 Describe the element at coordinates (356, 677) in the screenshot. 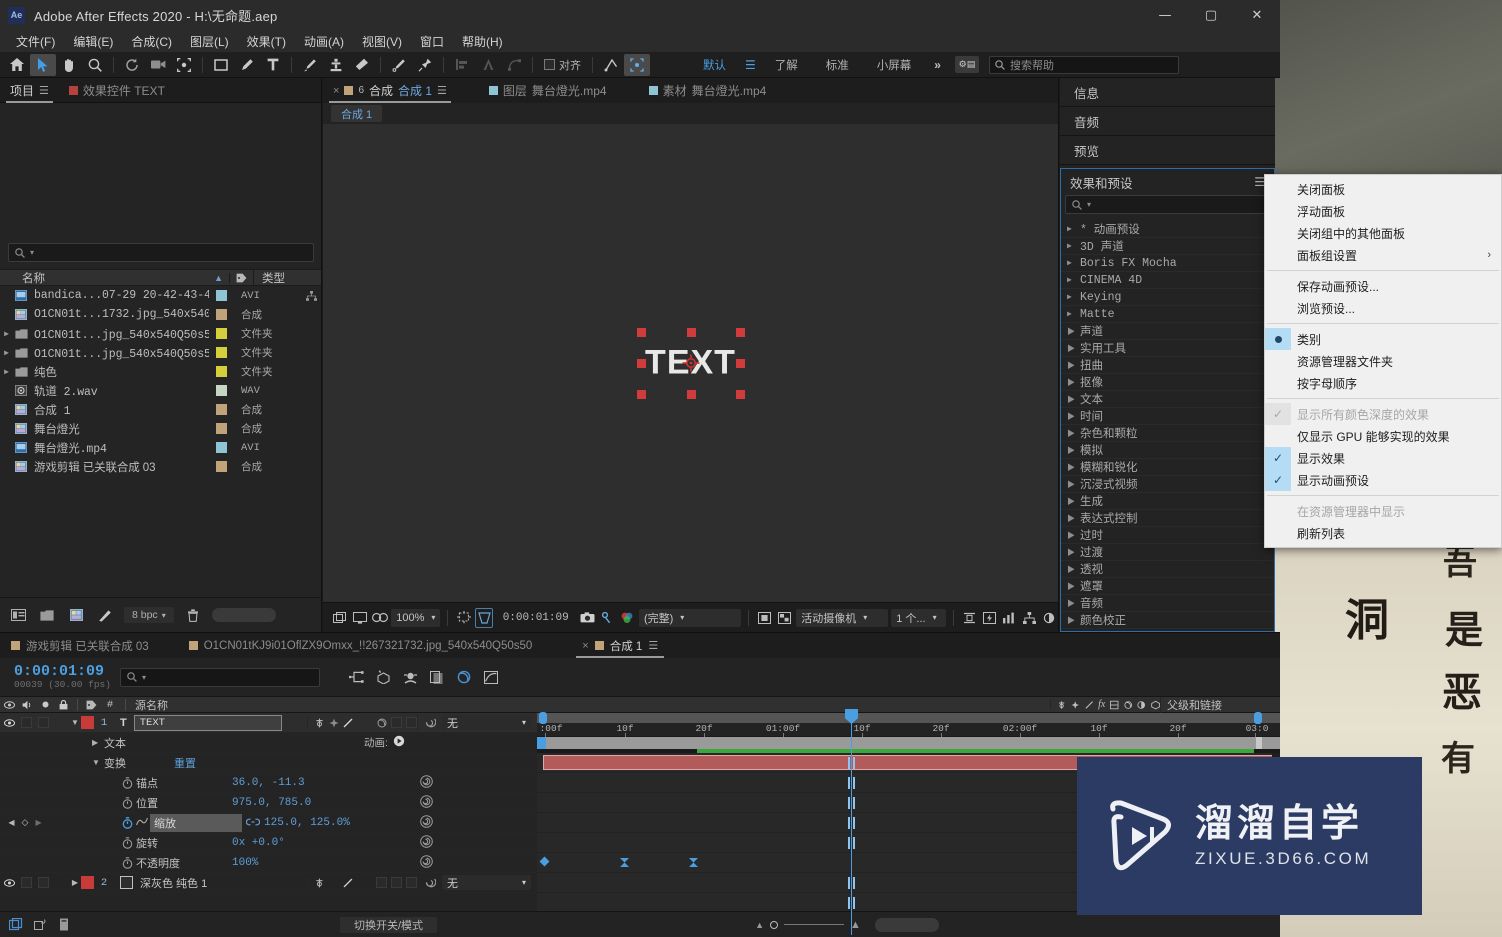

I see `composition-mini-flowchart-icon` at that location.